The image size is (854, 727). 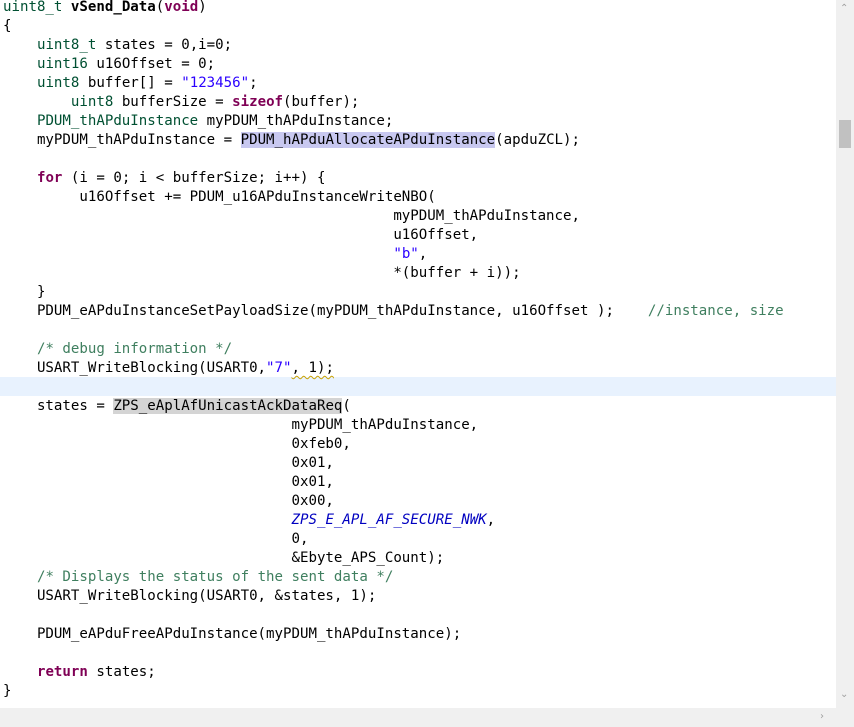 I want to click on code-text: ;, so click(x=253, y=83).